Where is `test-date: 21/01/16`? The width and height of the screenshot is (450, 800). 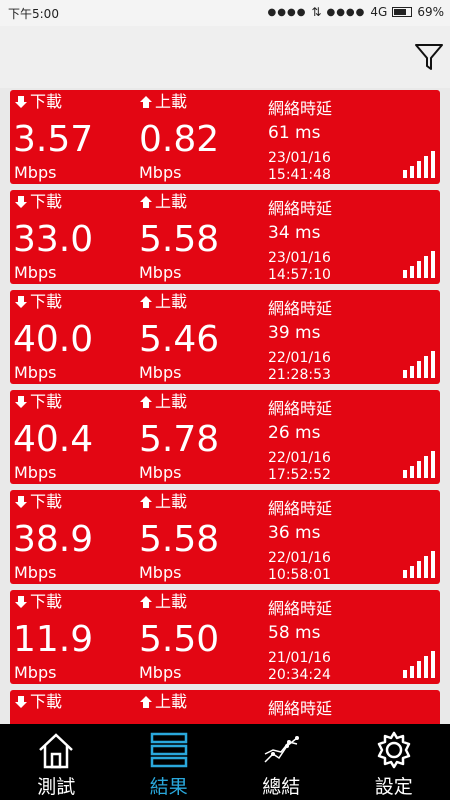 test-date: 21/01/16 is located at coordinates (299, 658).